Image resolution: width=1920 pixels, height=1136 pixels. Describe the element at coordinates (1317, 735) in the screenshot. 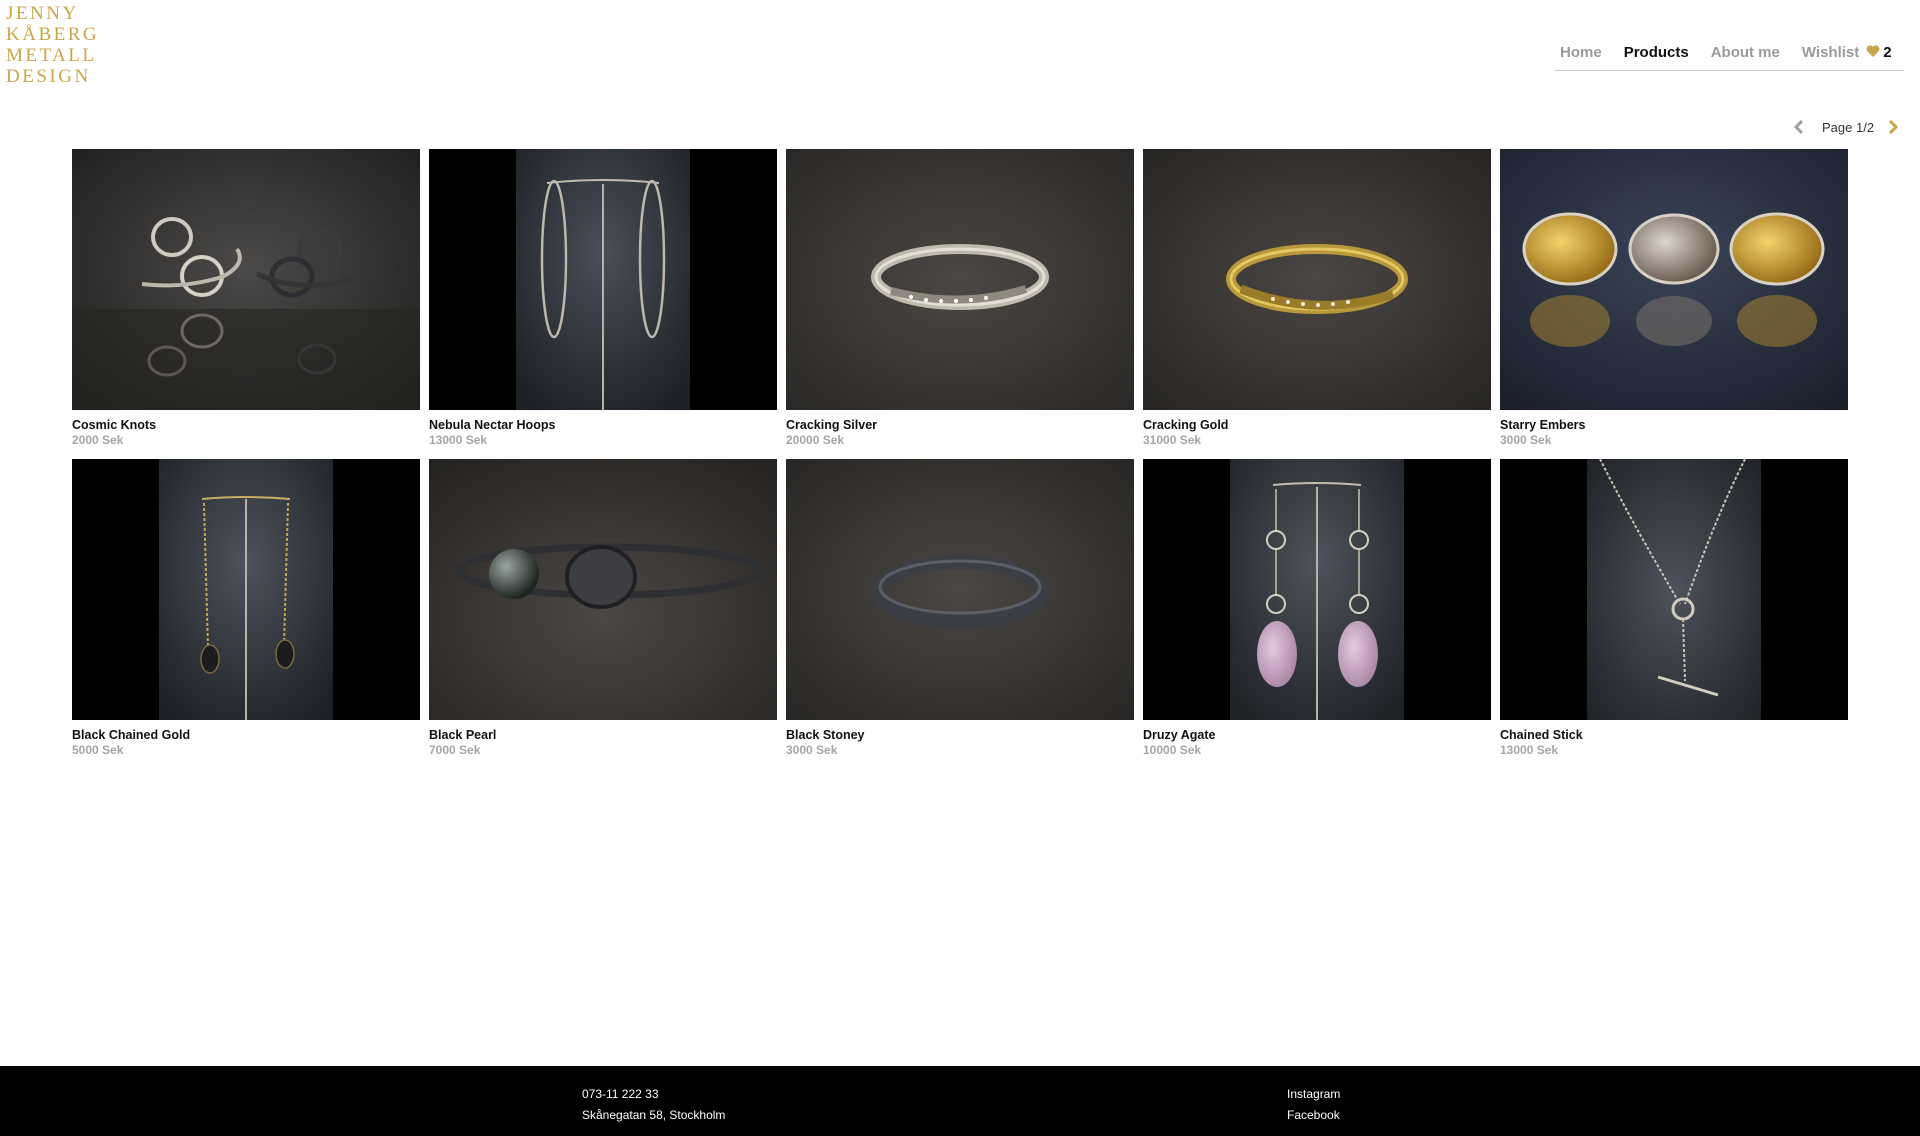

I see `product-name: Druzy Agate` at that location.